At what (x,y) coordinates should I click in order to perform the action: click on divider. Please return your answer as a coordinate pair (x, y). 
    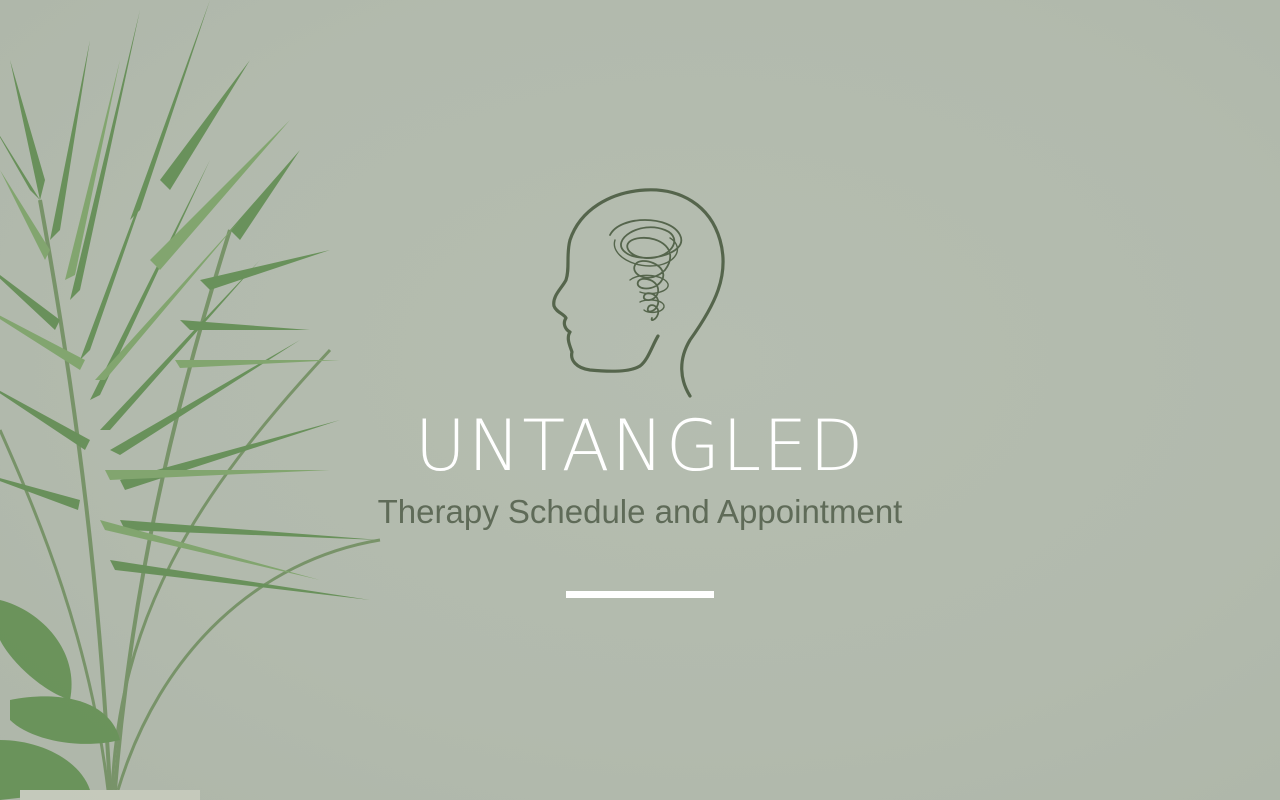
    Looking at the image, I should click on (640, 594).